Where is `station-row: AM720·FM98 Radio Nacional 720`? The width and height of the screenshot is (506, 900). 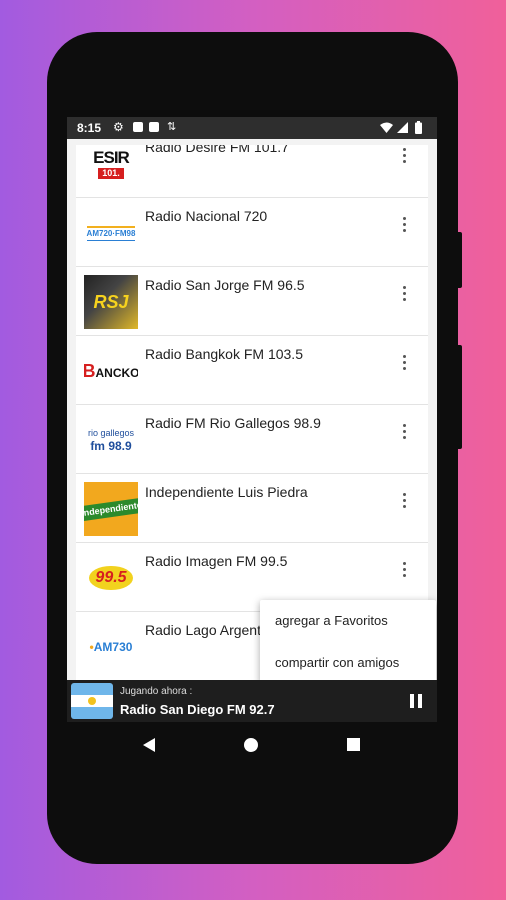 station-row: AM720·FM98 Radio Nacional 720 is located at coordinates (252, 232).